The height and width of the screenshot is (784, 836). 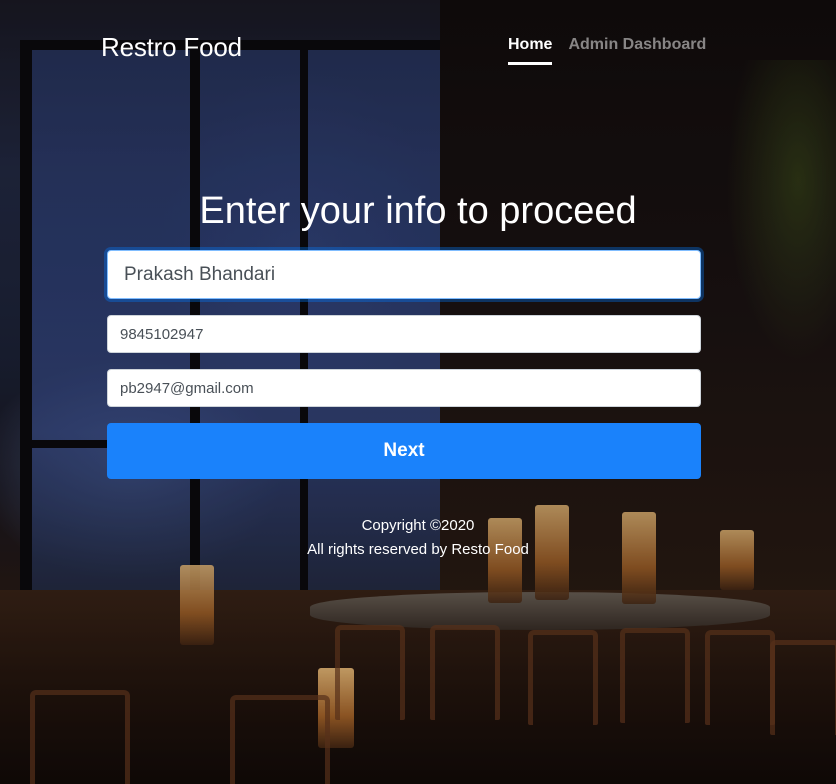 I want to click on brand-logo: Restro Food, so click(x=171, y=47).